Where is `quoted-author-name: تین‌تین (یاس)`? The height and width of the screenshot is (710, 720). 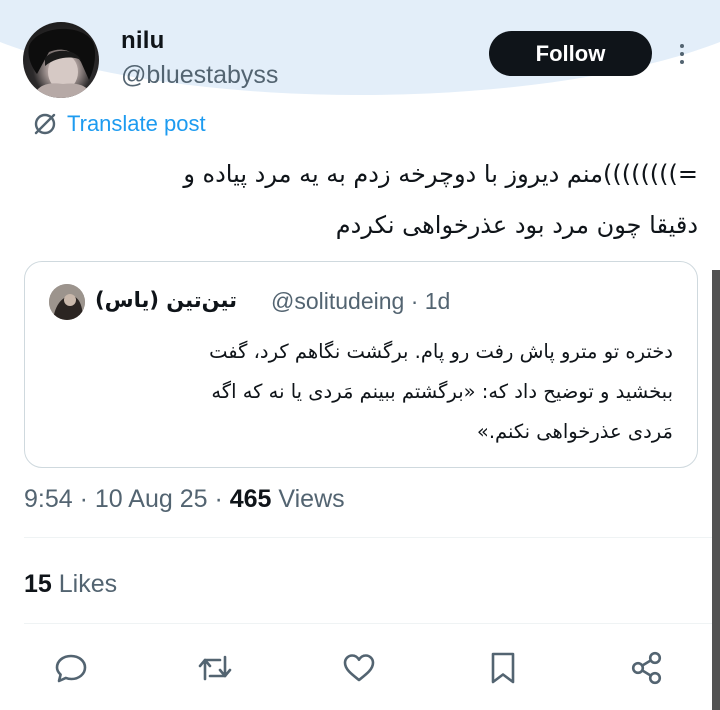 quoted-author-name: تین‌تین (یاس) is located at coordinates (166, 300).